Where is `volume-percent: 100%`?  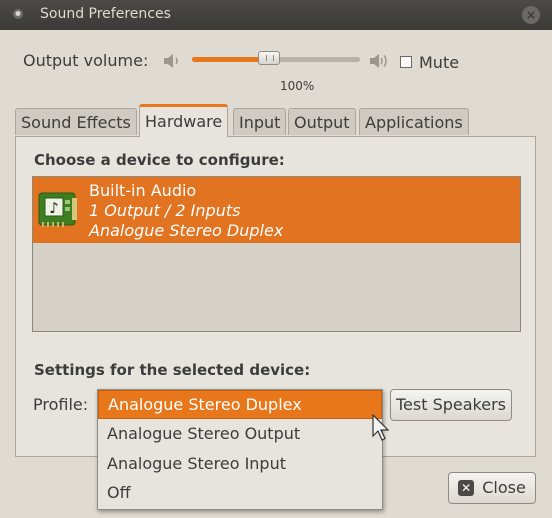 volume-percent: 100% is located at coordinates (297, 86).